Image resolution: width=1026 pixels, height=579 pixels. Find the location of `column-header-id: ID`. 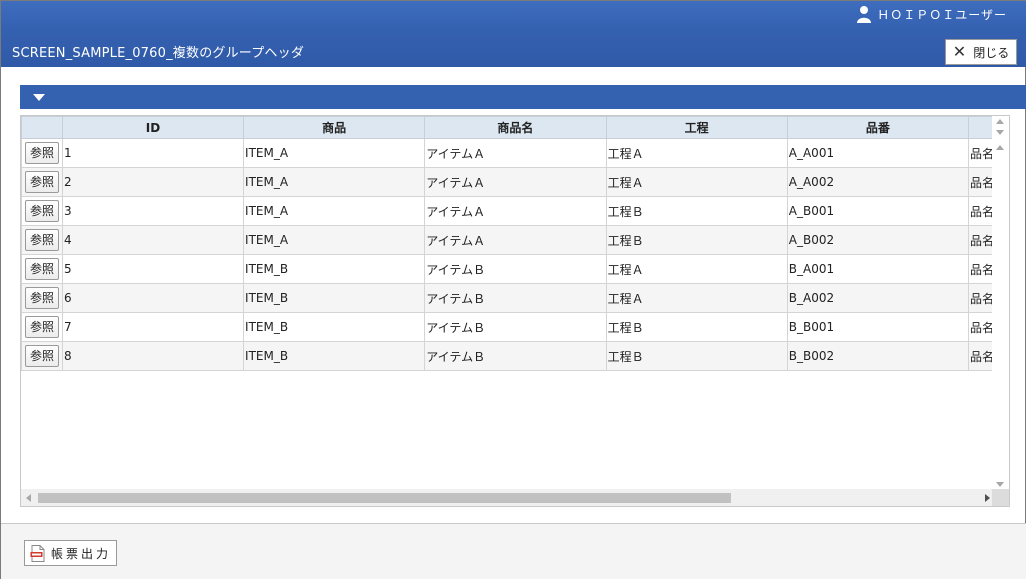

column-header-id: ID is located at coordinates (153, 127).